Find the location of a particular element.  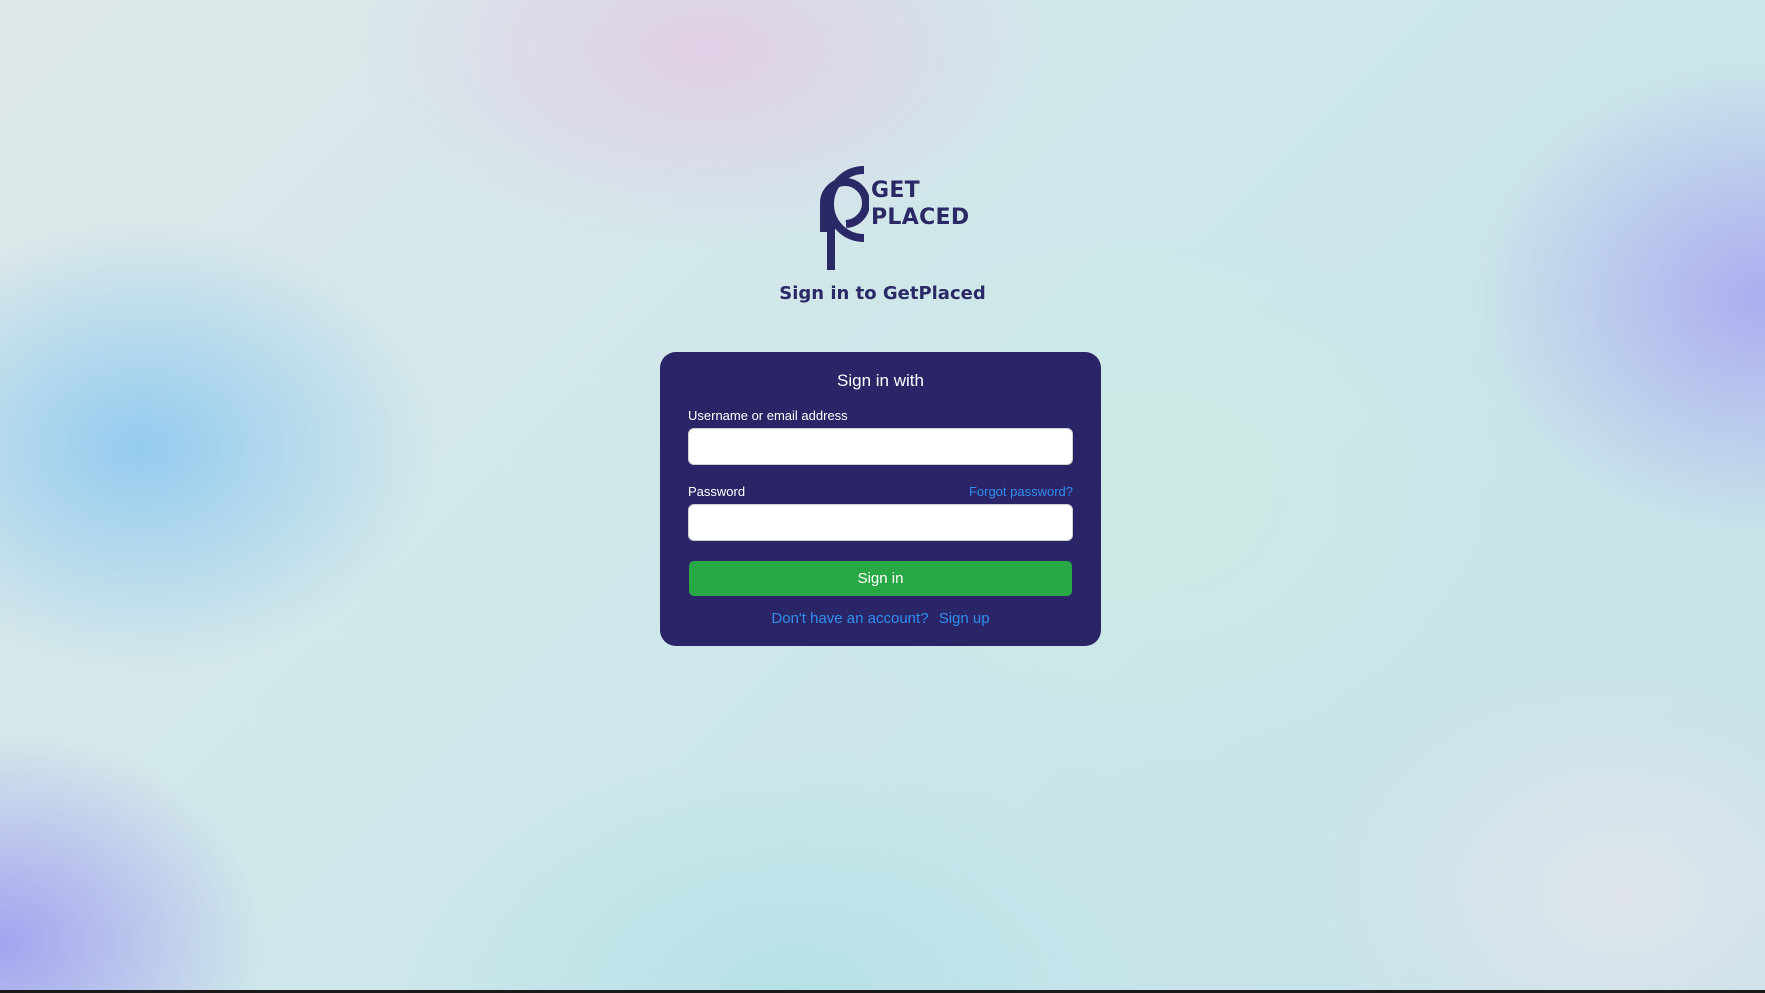

password-input is located at coordinates (880, 522).